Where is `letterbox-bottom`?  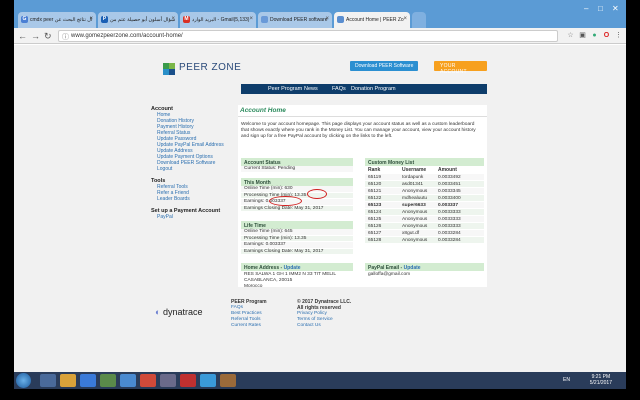
letterbox-bottom is located at coordinates (320, 394).